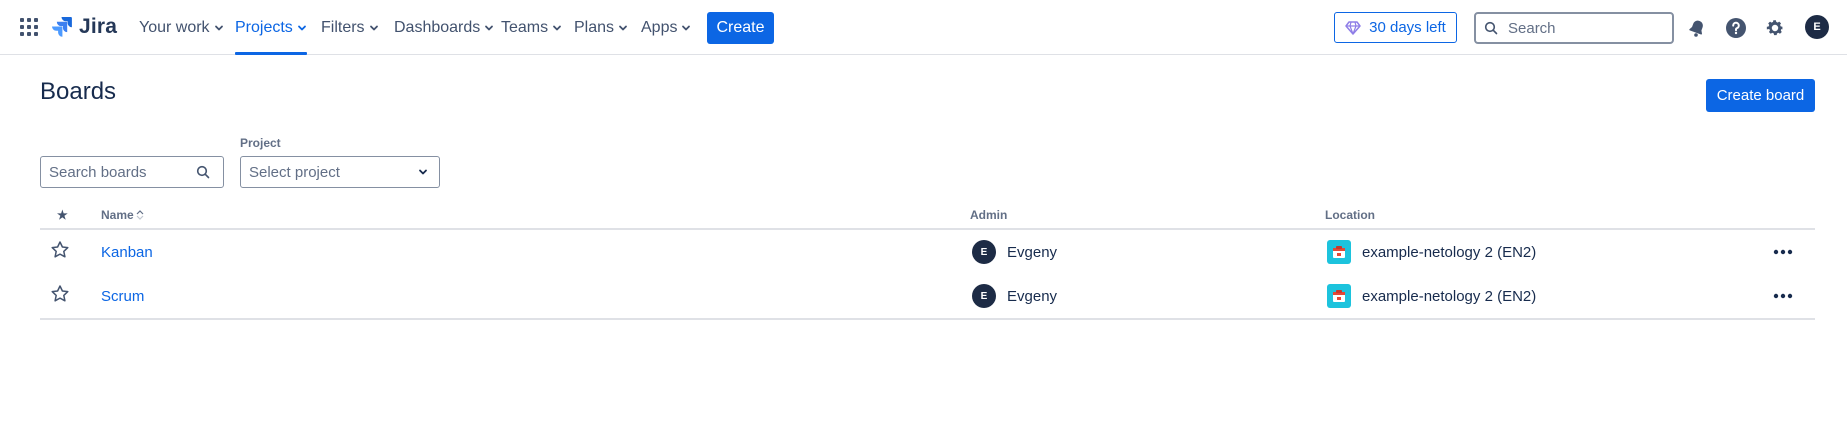 This screenshot has width=1847, height=448. I want to click on nav-apps: Apps, so click(666, 27).